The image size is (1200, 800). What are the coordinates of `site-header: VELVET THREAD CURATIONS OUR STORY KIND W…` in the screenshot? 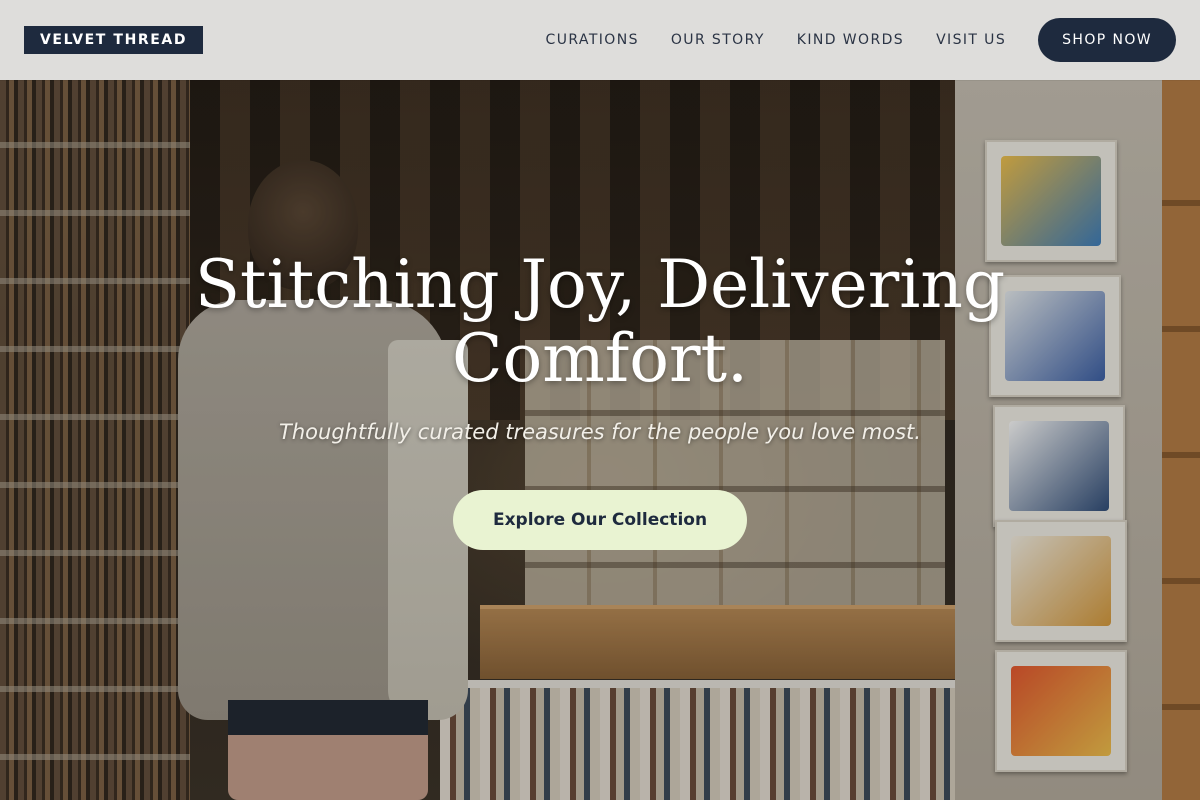 It's located at (600, 40).